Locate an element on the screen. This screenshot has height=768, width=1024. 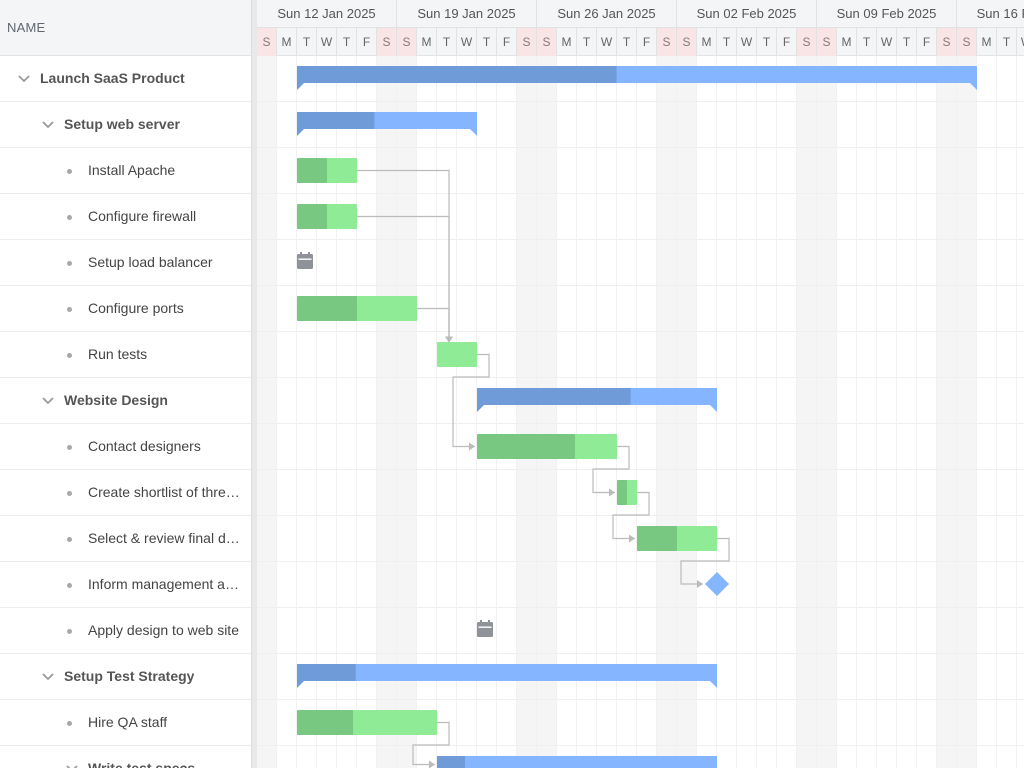
week-header: Sun 26 Jan 2025 is located at coordinates (607, 14).